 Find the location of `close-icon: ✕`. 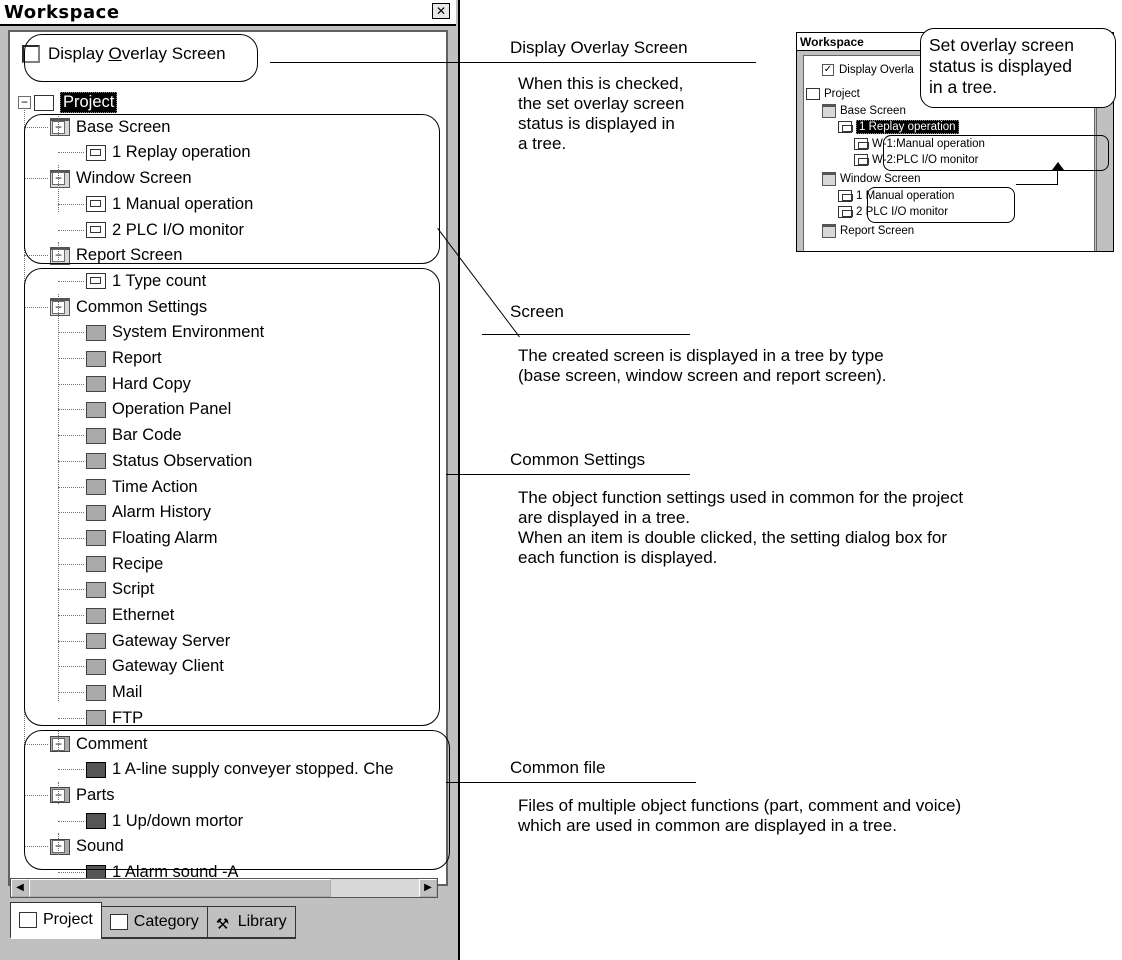

close-icon: ✕ is located at coordinates (441, 11).